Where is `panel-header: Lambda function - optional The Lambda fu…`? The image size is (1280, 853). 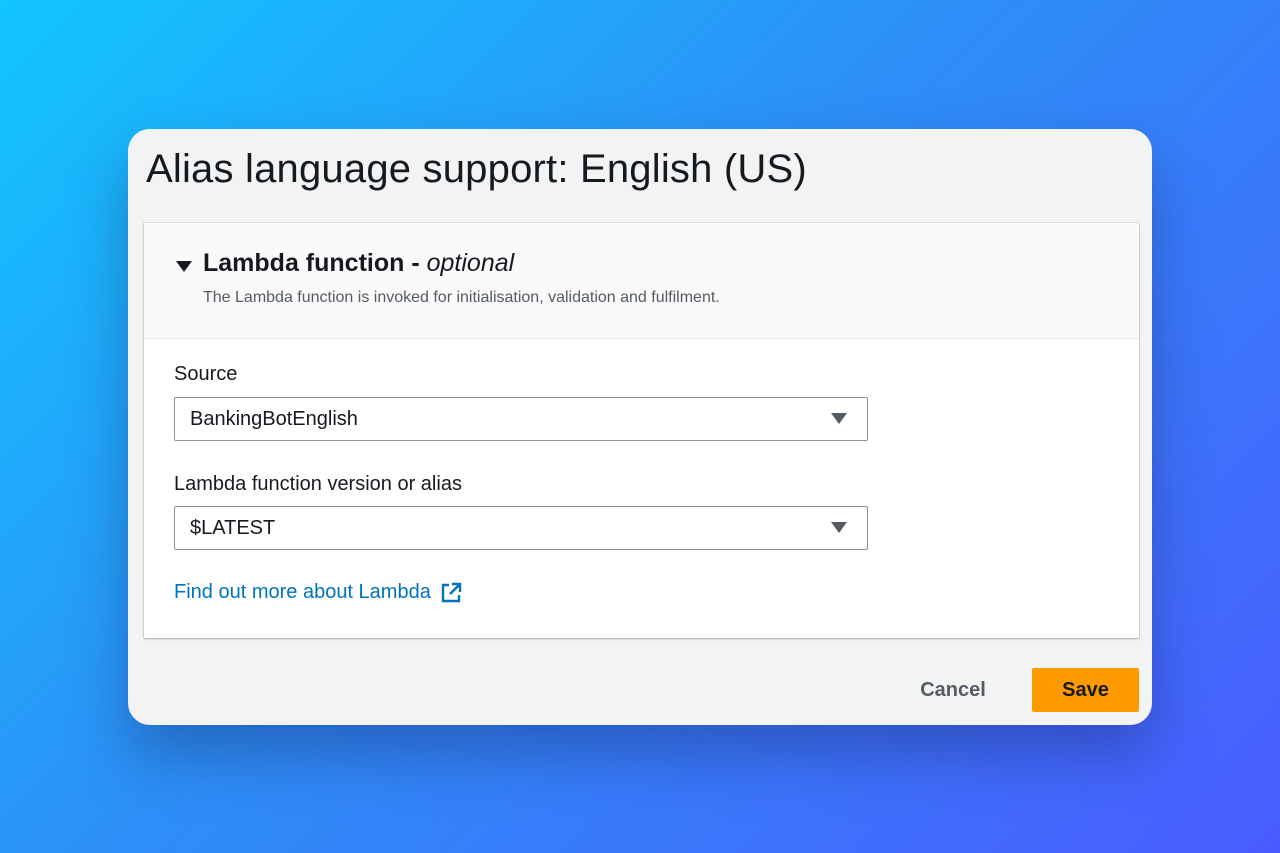
panel-header: Lambda function - optional The Lambda fu… is located at coordinates (641, 281).